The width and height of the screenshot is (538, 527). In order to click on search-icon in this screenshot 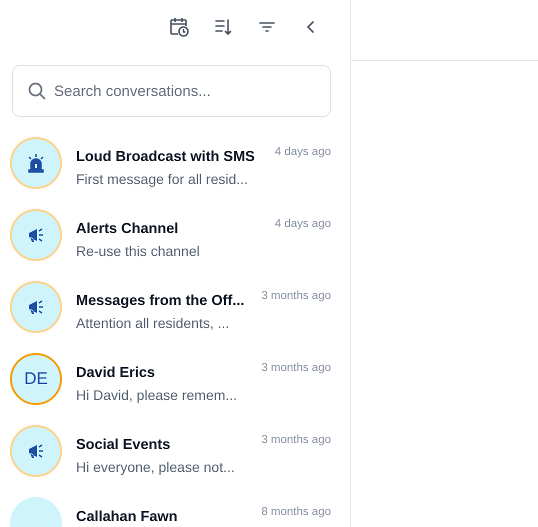, I will do `click(37, 91)`.